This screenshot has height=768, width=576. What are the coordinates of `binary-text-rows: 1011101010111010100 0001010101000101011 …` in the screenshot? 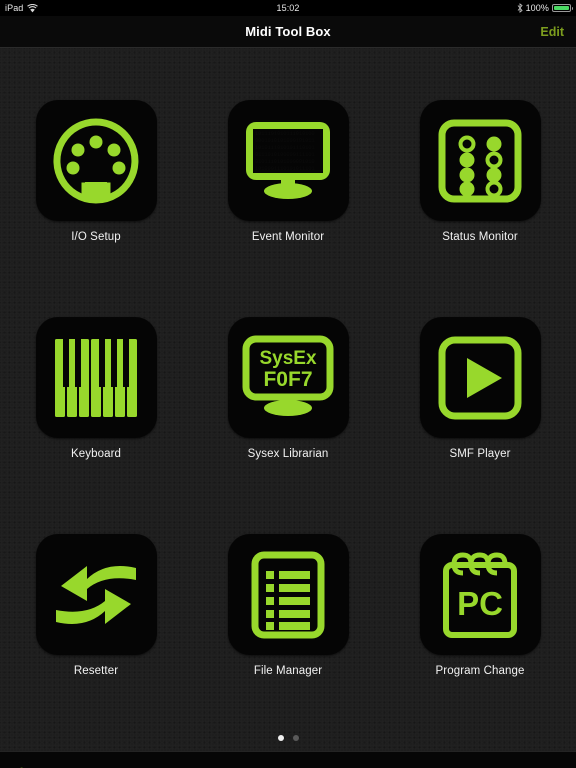 It's located at (285, 151).